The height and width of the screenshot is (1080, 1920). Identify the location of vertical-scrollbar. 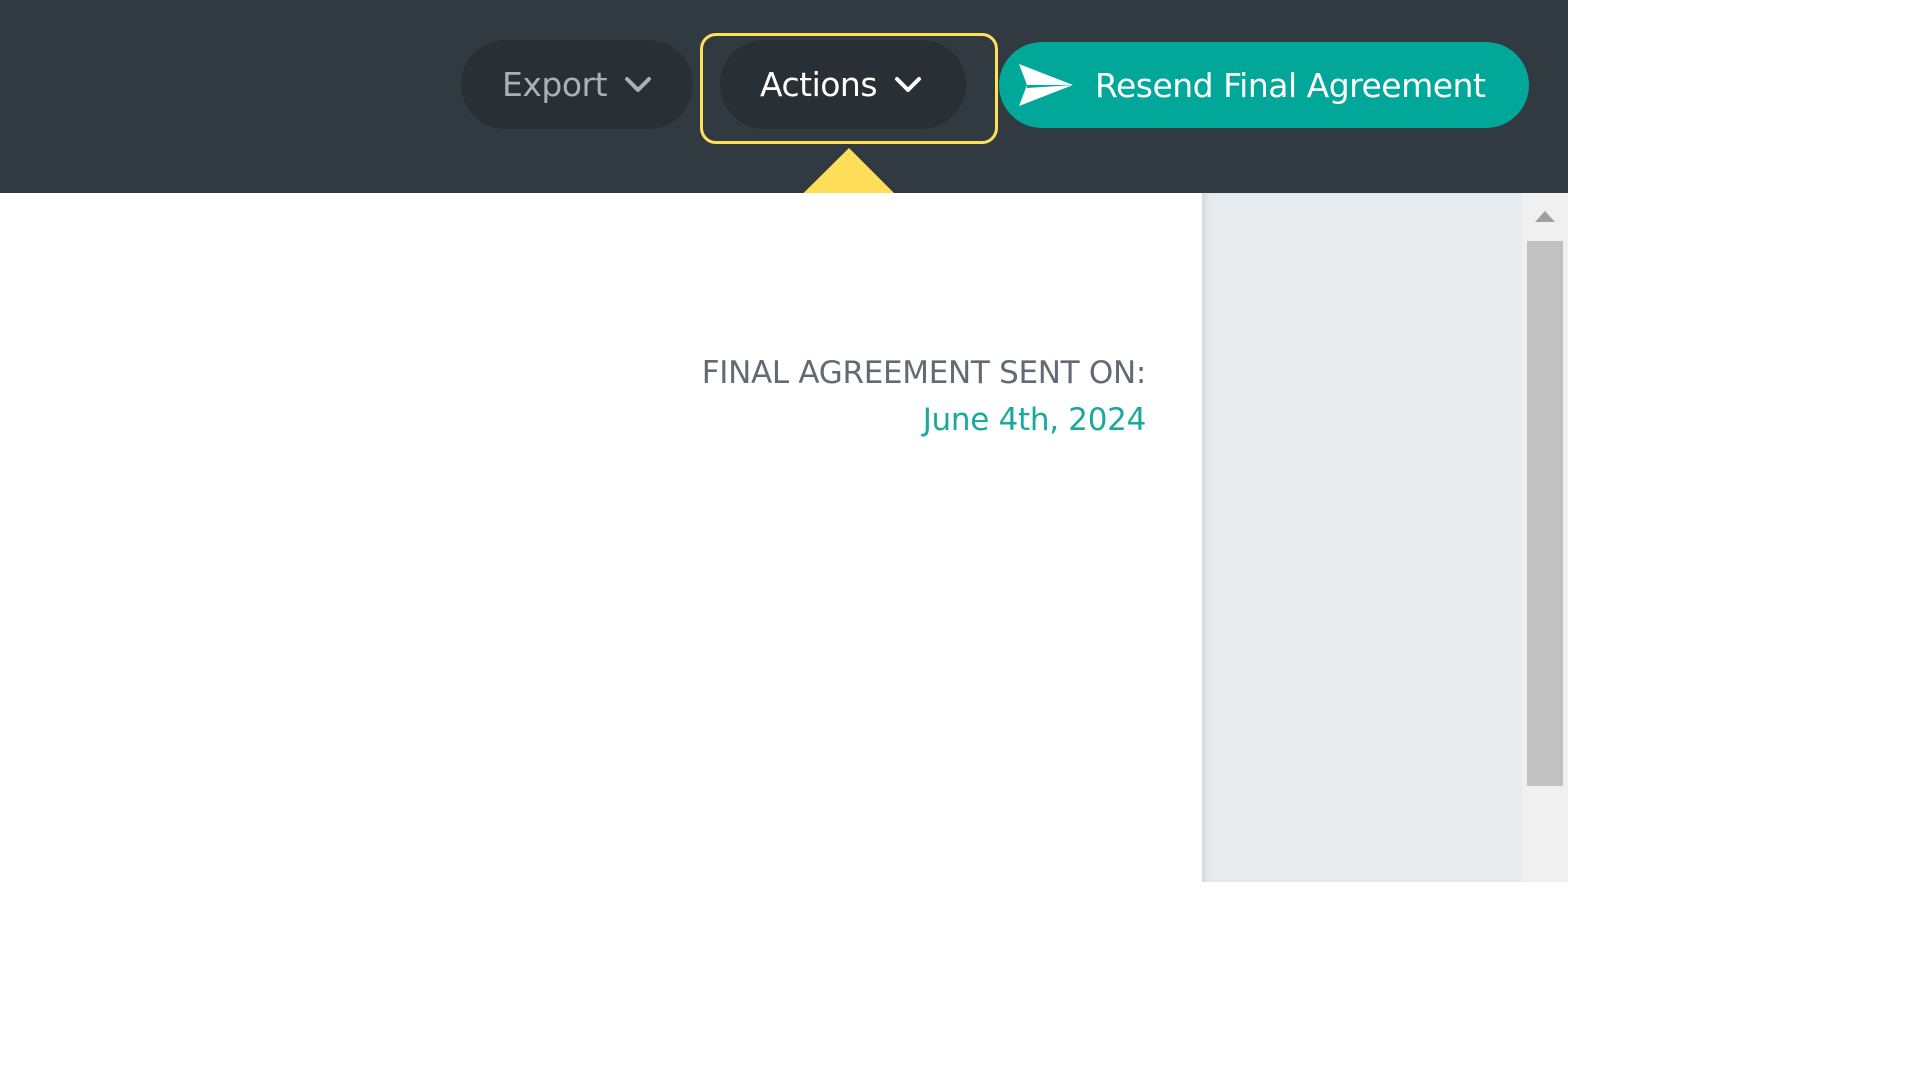
(1545, 537).